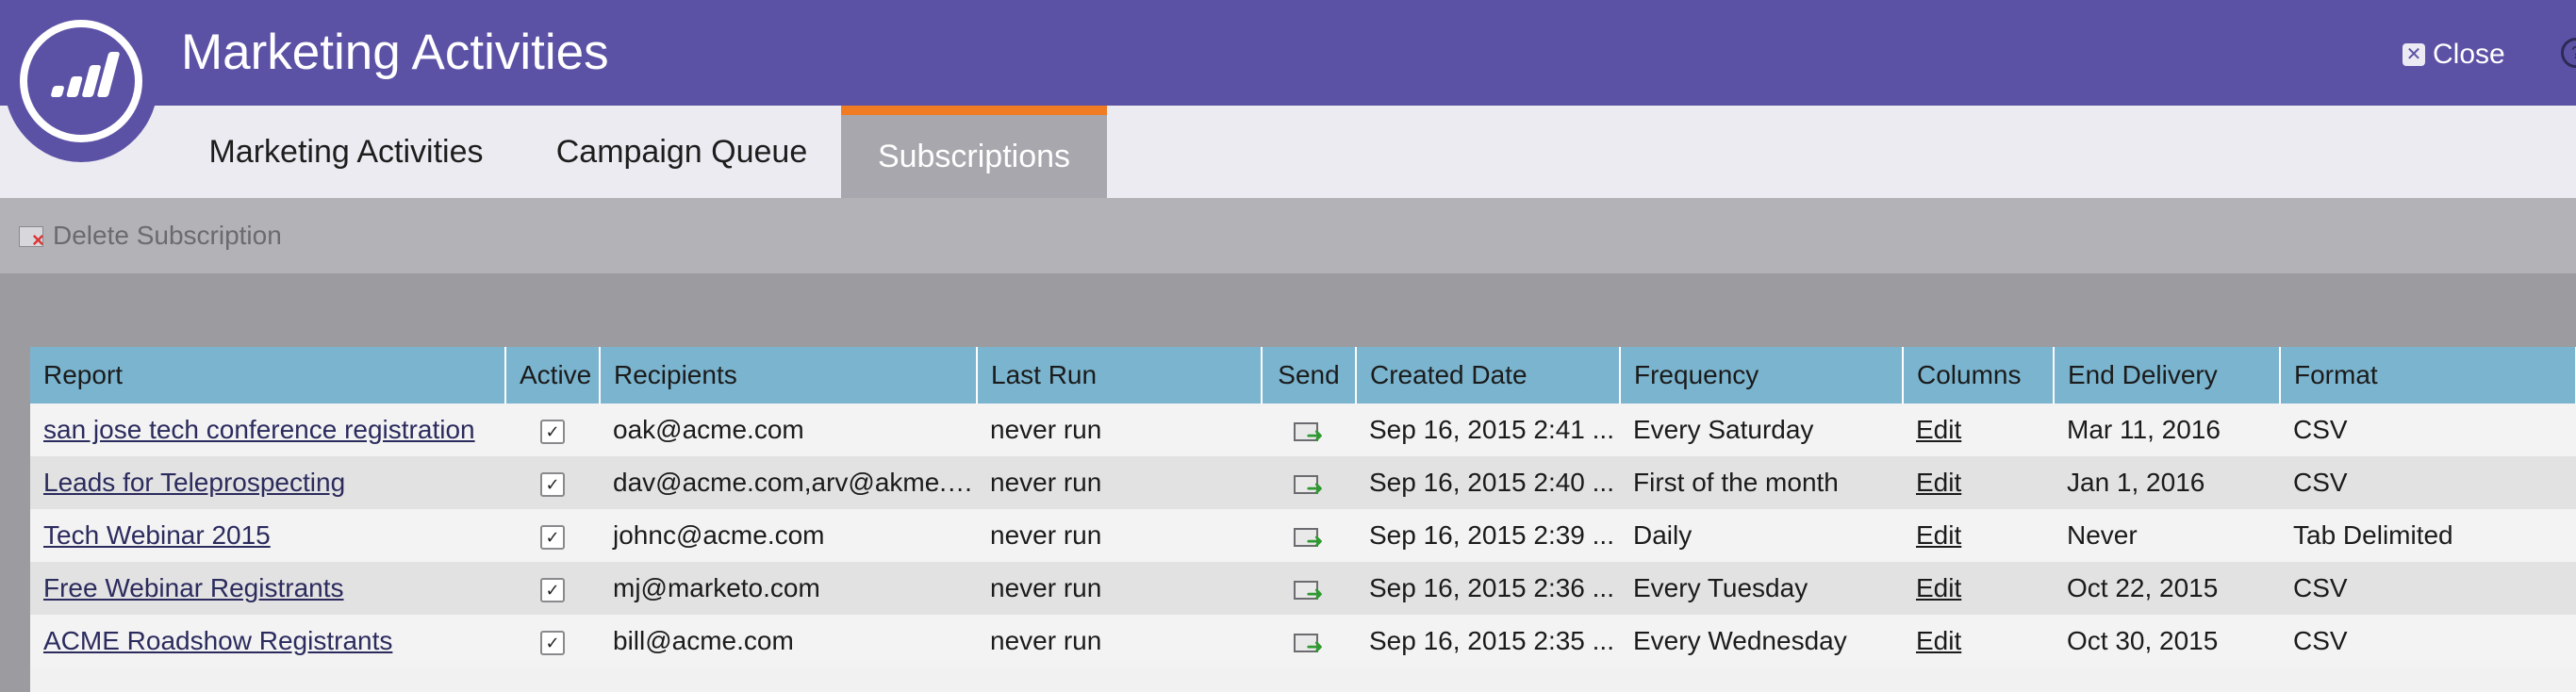 The width and height of the screenshot is (2576, 692). What do you see at coordinates (1120, 375) in the screenshot?
I see `column-header-last-run: Last Run` at bounding box center [1120, 375].